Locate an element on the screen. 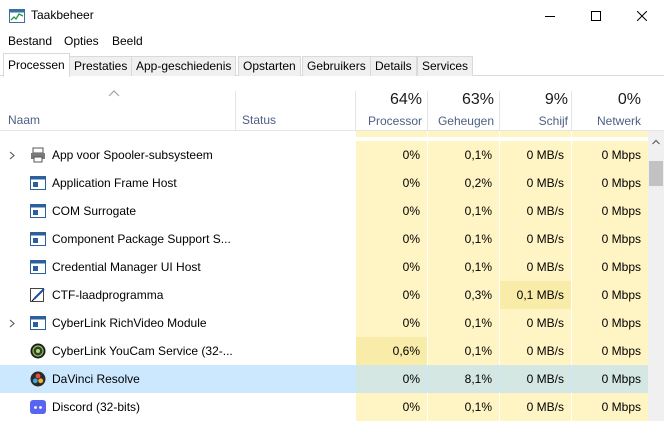 This screenshot has height=421, width=664. minimize-icon is located at coordinates (550, 16).